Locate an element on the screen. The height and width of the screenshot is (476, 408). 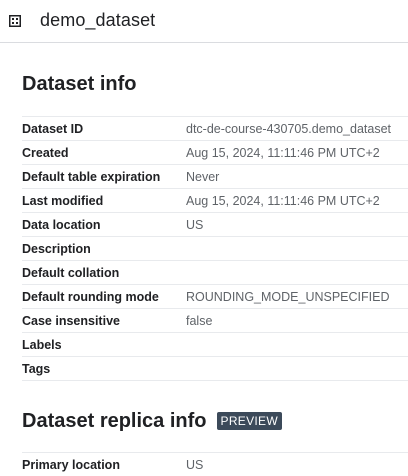
replica-info-heading: Dataset replica info PREVIEW is located at coordinates (152, 421).